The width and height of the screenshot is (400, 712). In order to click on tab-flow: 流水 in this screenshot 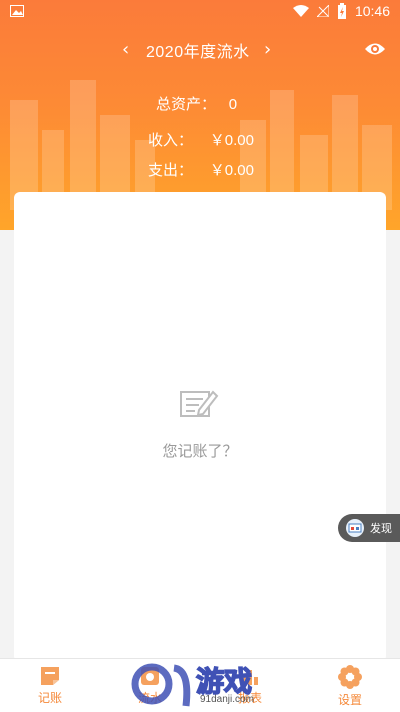, I will do `click(150, 685)`.